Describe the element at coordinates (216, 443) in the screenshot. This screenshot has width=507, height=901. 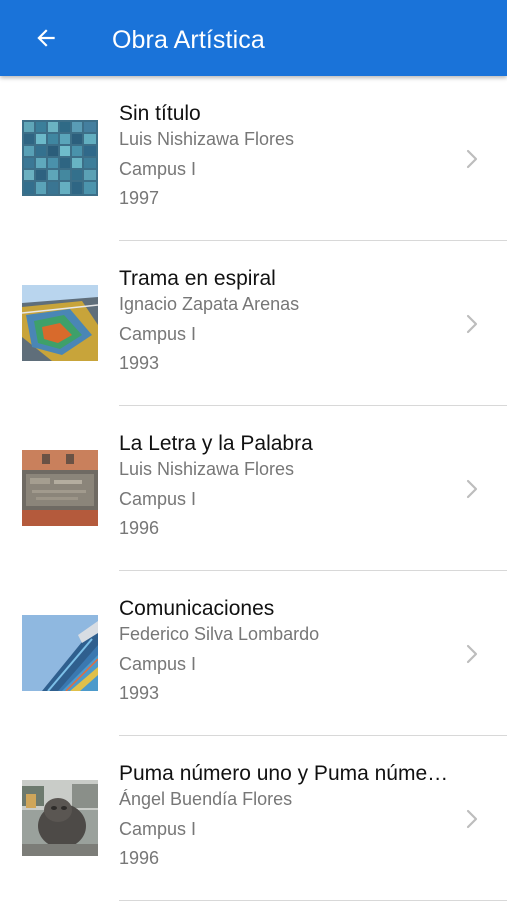
I see `item-title: La Letra y la Palabra` at that location.